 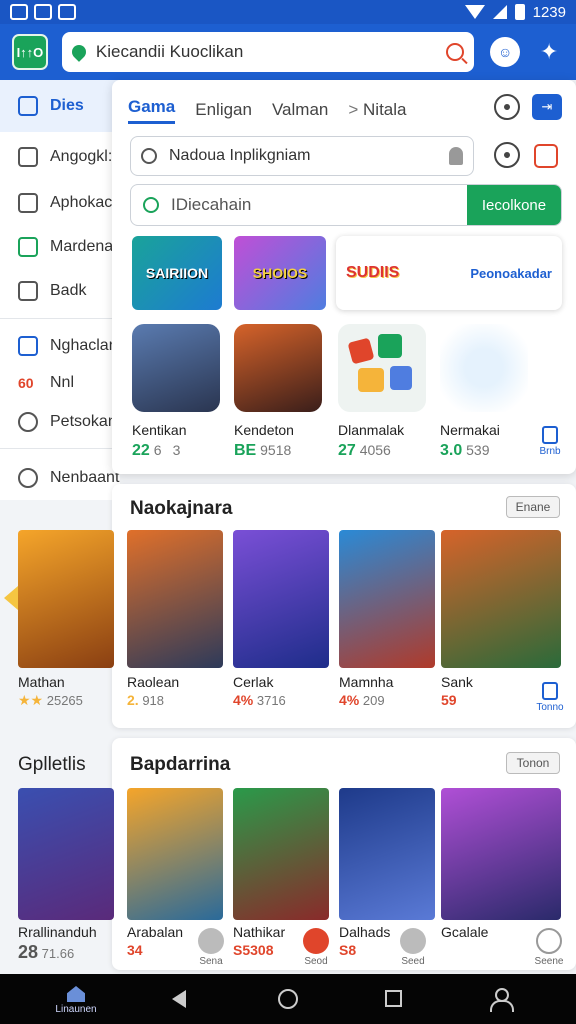 What do you see at coordinates (67, 422) in the screenshot?
I see `sidebar-item-7: Petsokan` at bounding box center [67, 422].